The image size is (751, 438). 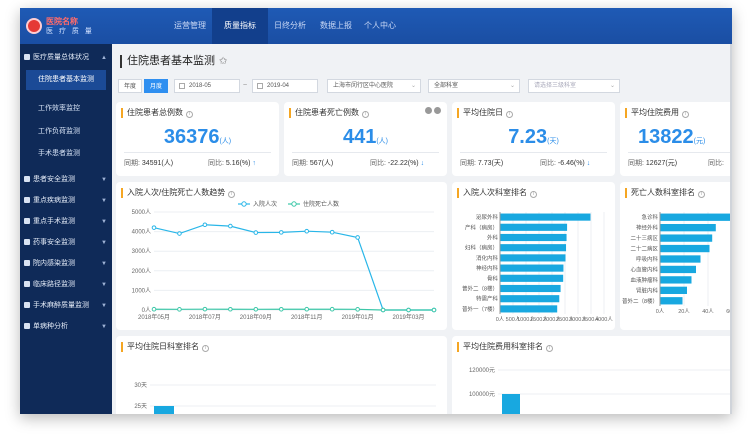 I want to click on sidebar-item-label: 手术麻醉质量监测, so click(x=61, y=305).